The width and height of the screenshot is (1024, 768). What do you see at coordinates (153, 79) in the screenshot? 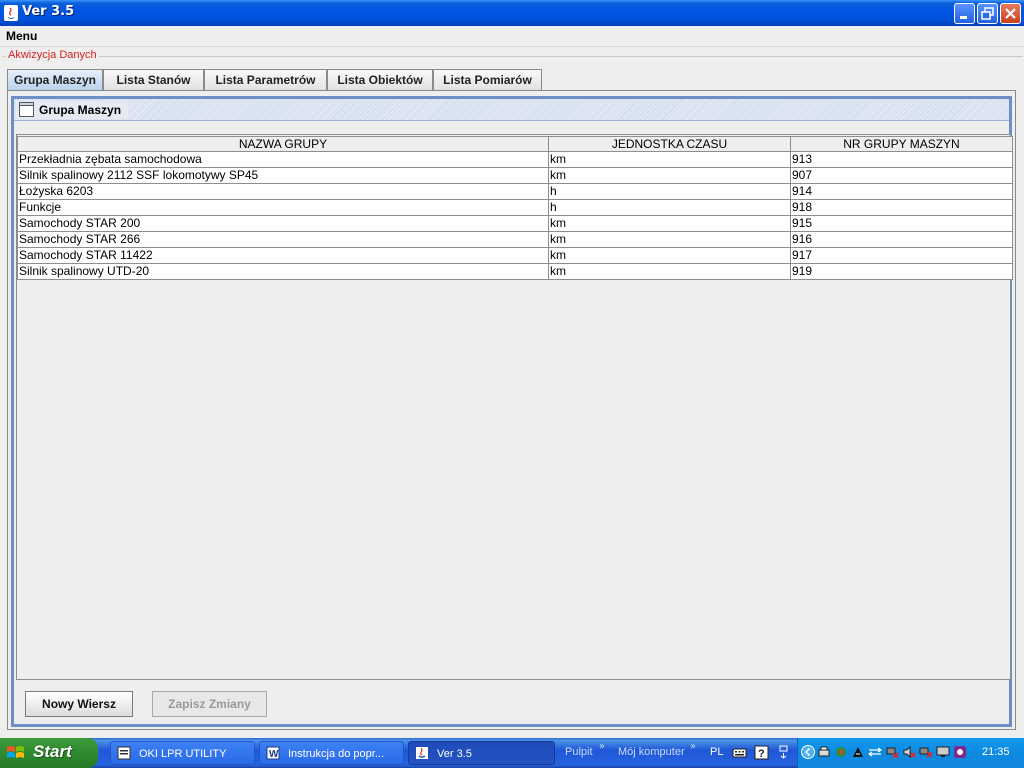
I see `tab-lista-stanow: Lista Stanów` at bounding box center [153, 79].